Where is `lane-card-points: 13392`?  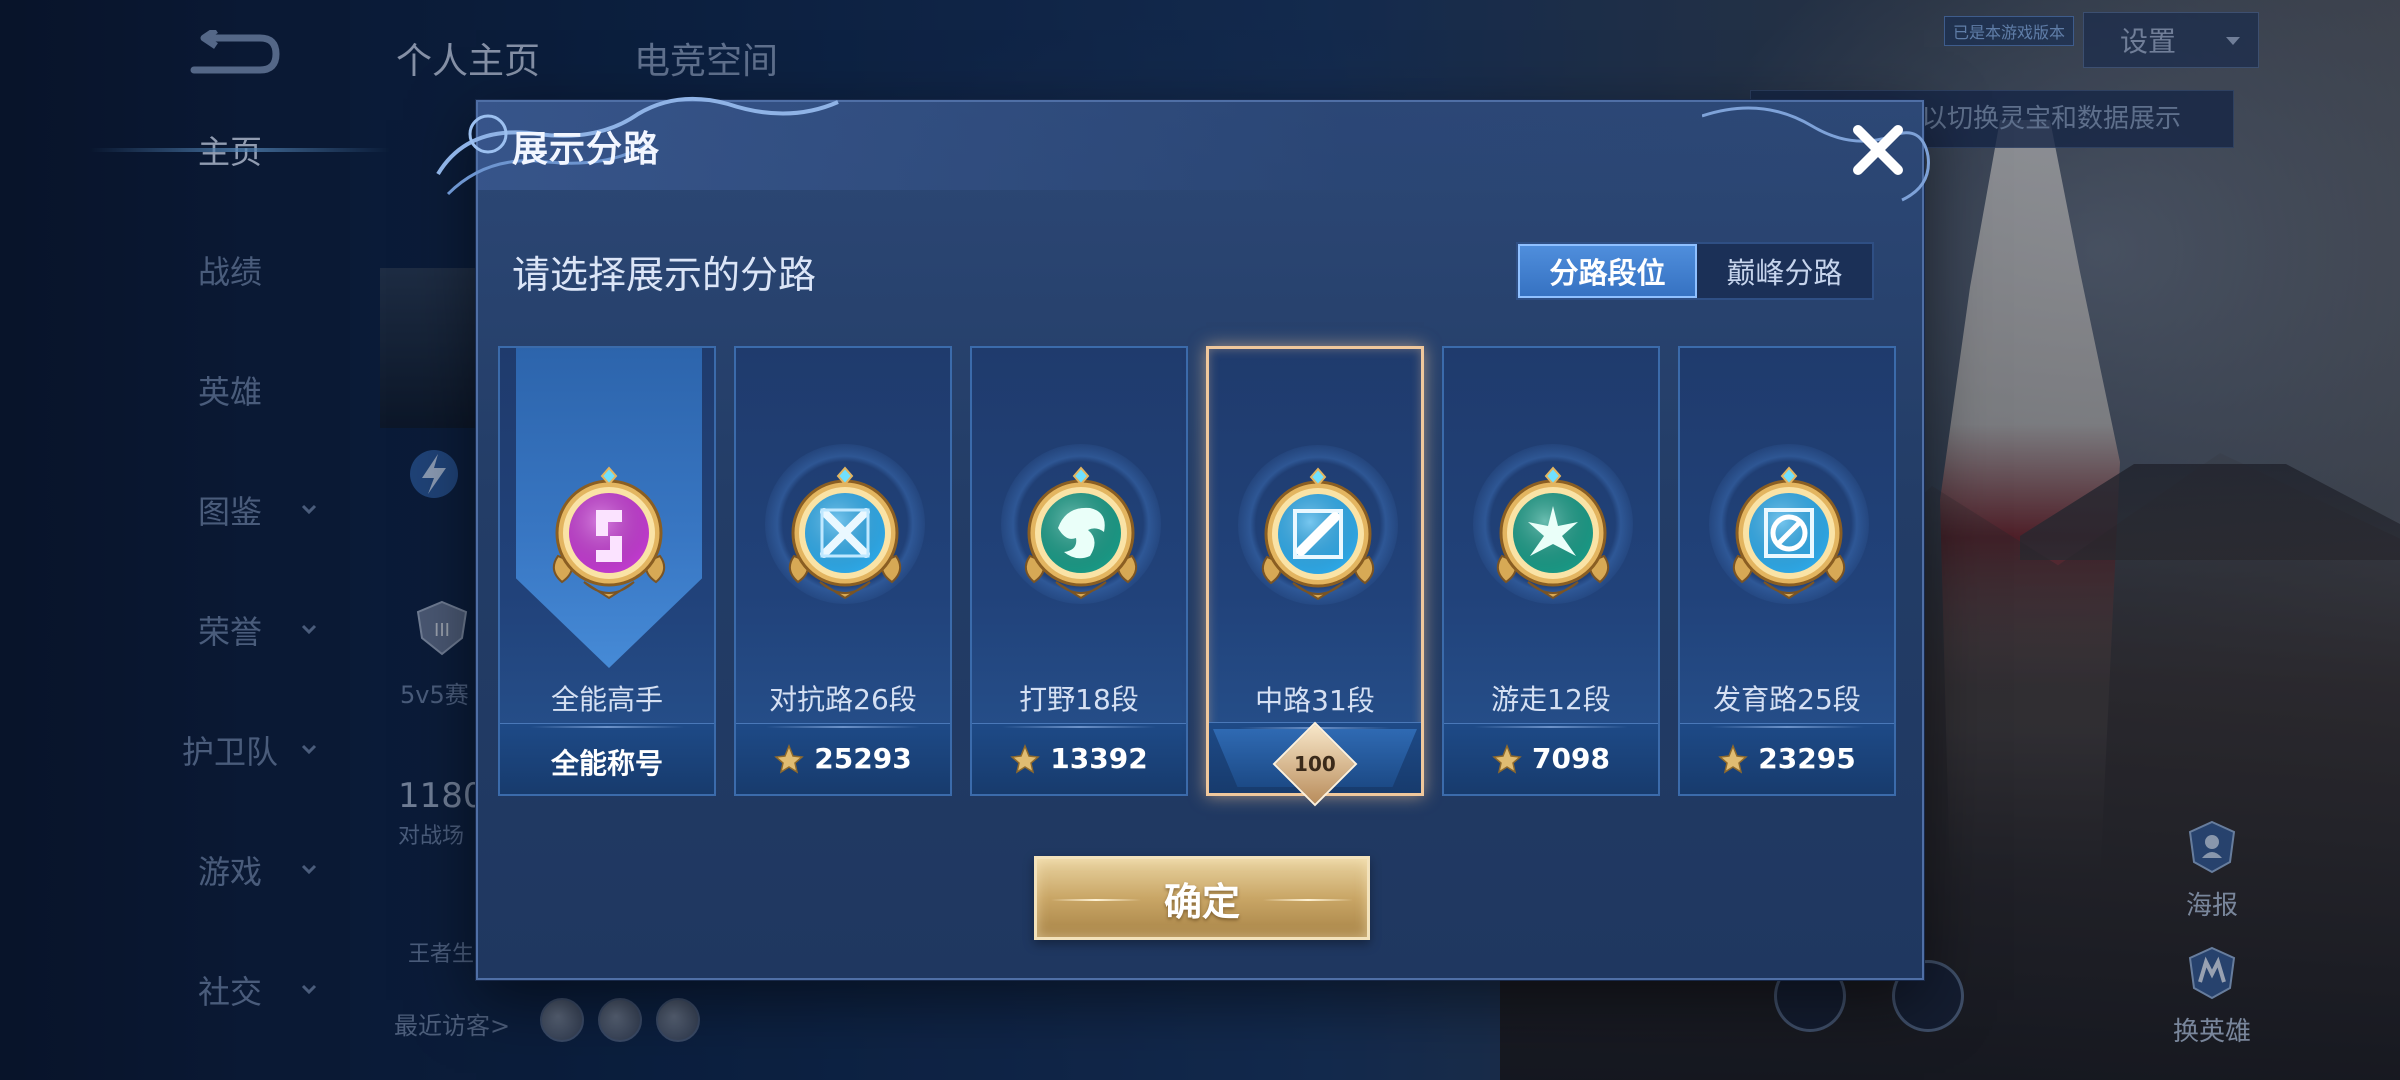
lane-card-points: 13392 is located at coordinates (1079, 758).